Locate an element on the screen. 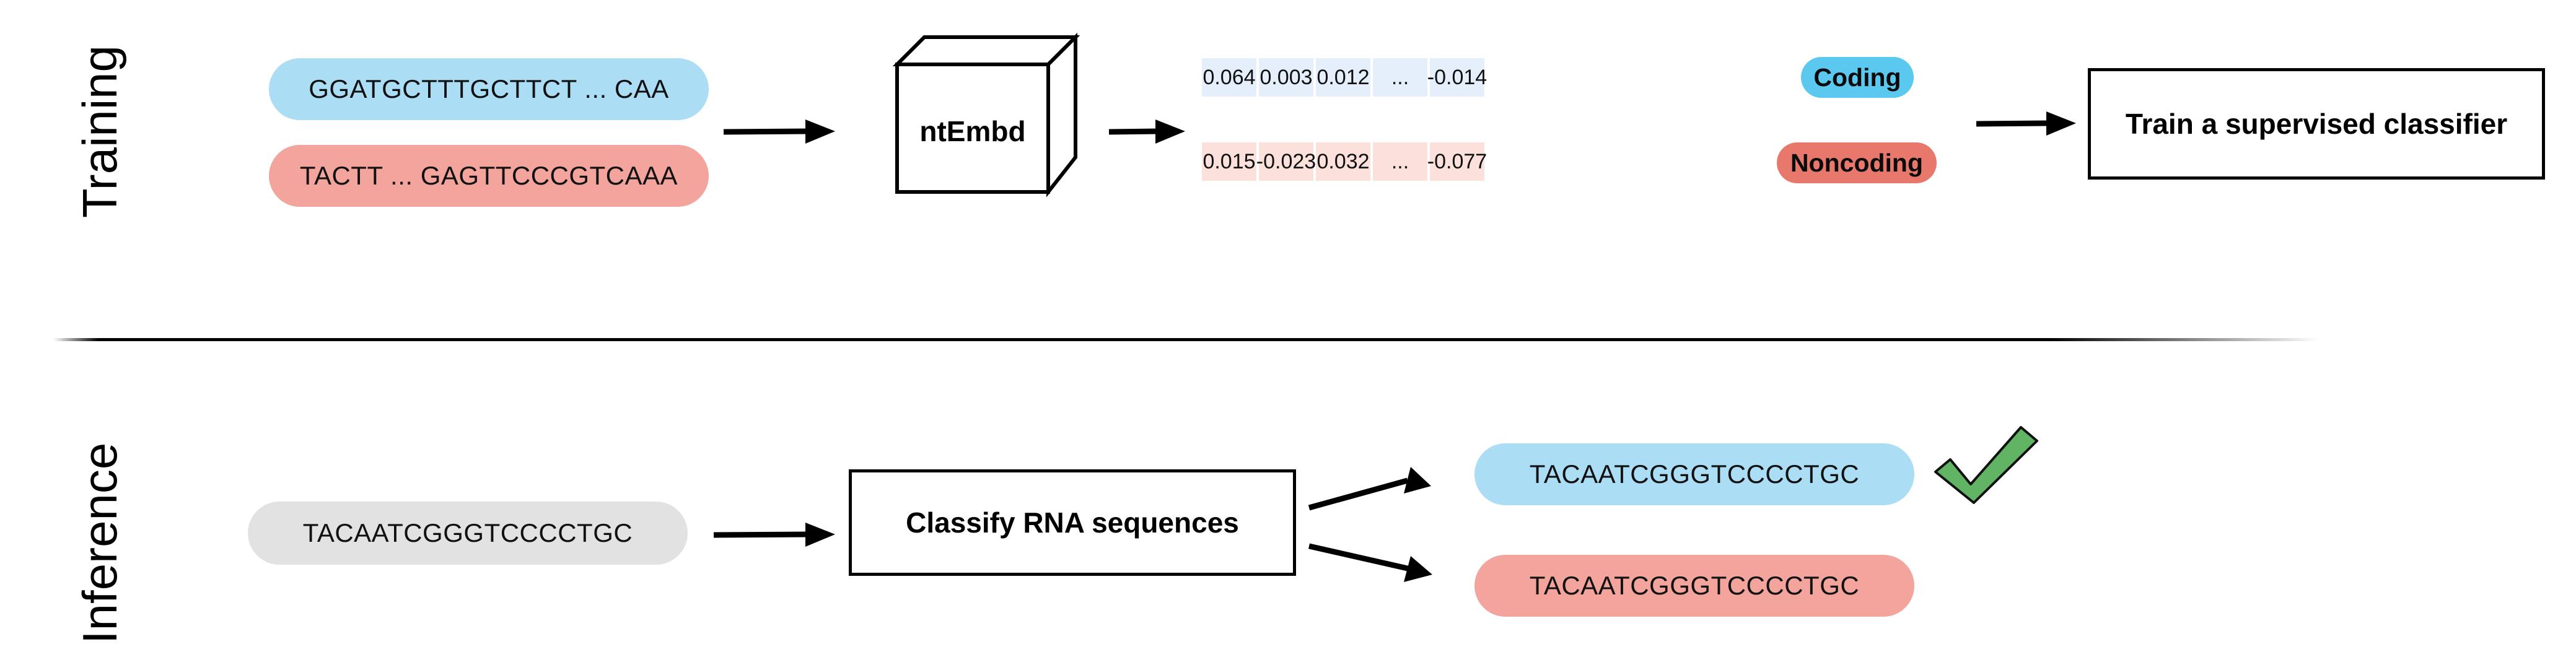  embedding-cell: 0.032 is located at coordinates (1343, 161).